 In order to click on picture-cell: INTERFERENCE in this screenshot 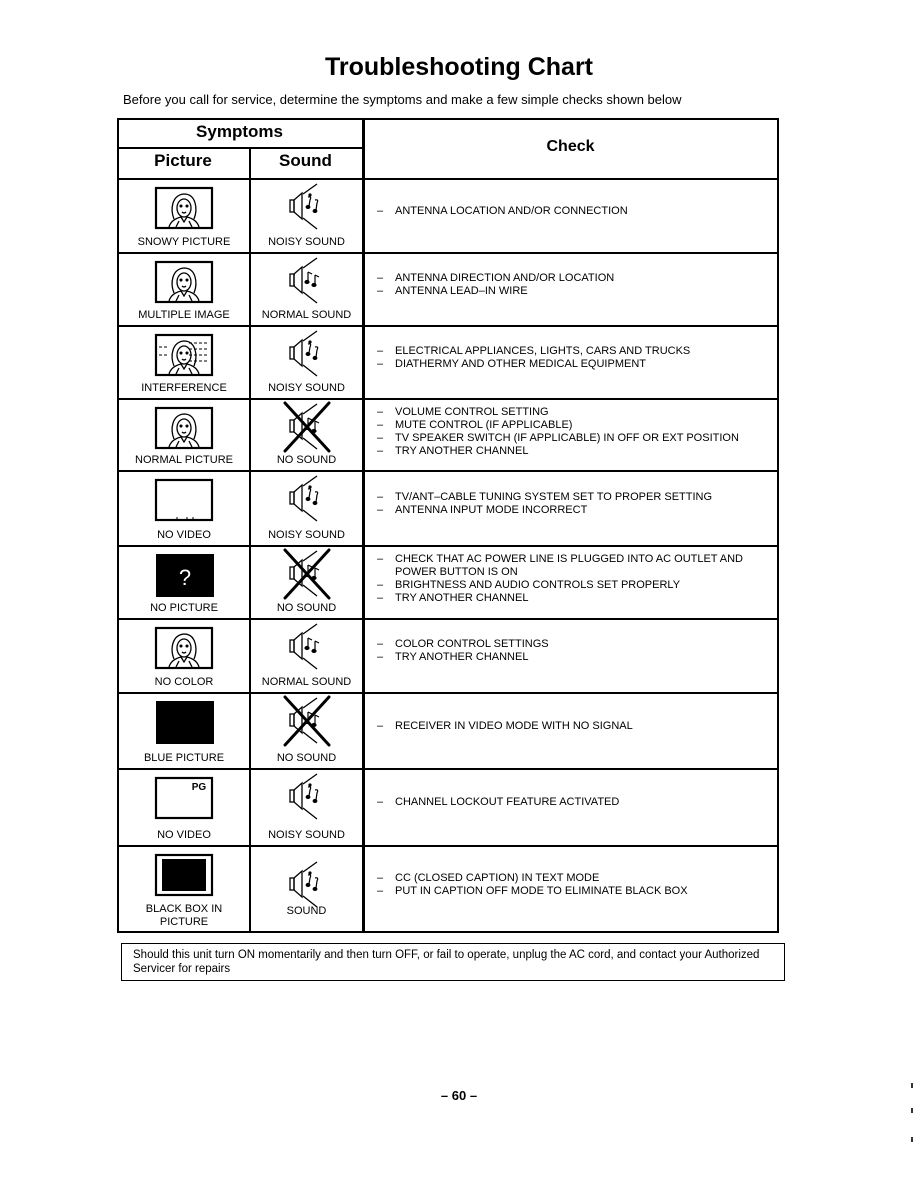, I will do `click(184, 361)`.